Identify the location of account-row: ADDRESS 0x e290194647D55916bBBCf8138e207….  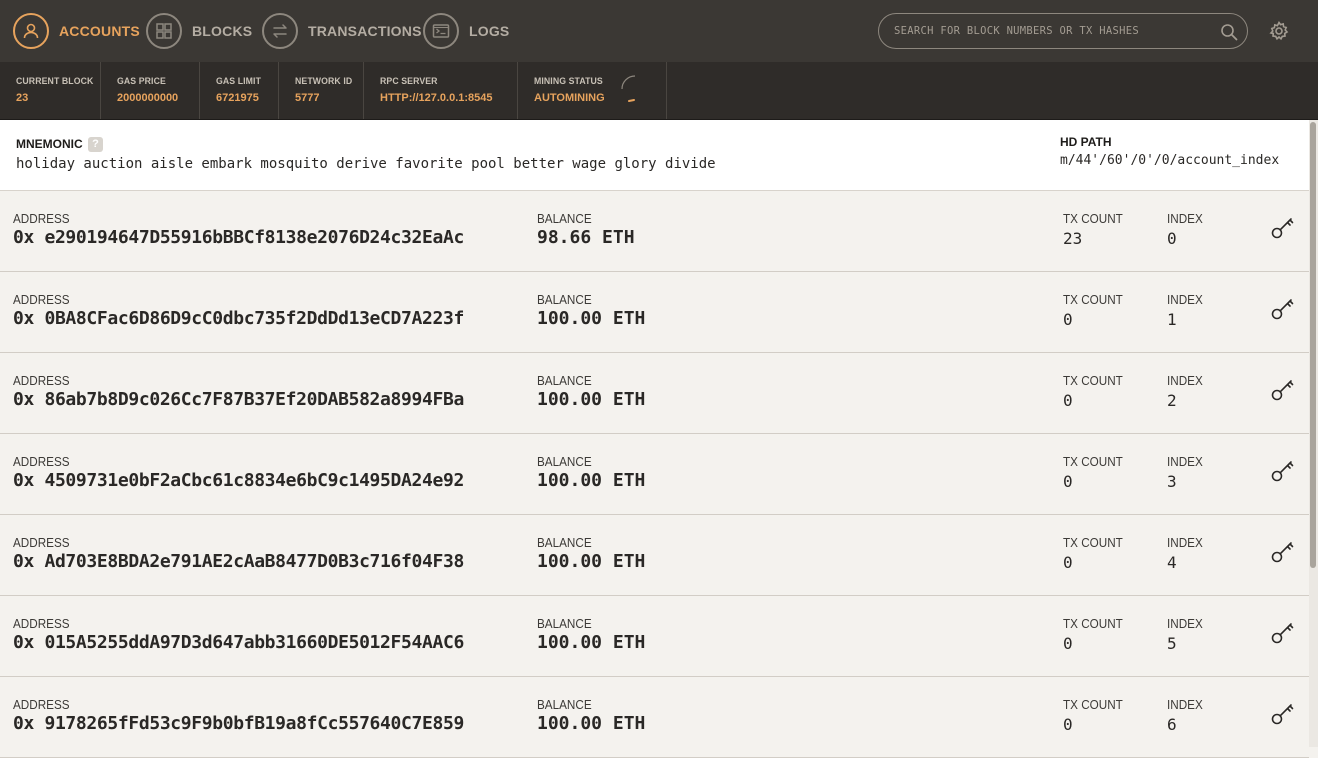
(654, 231).